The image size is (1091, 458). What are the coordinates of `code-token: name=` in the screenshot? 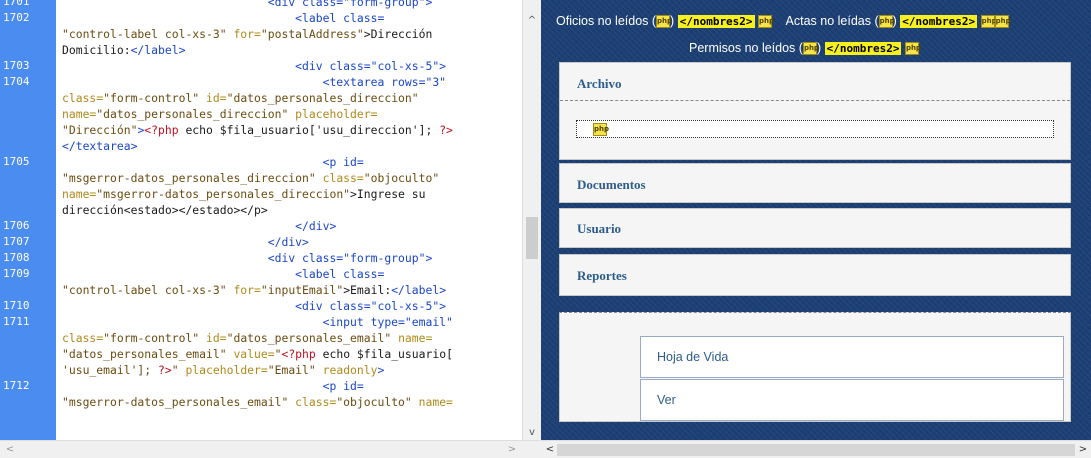 It's located at (79, 194).